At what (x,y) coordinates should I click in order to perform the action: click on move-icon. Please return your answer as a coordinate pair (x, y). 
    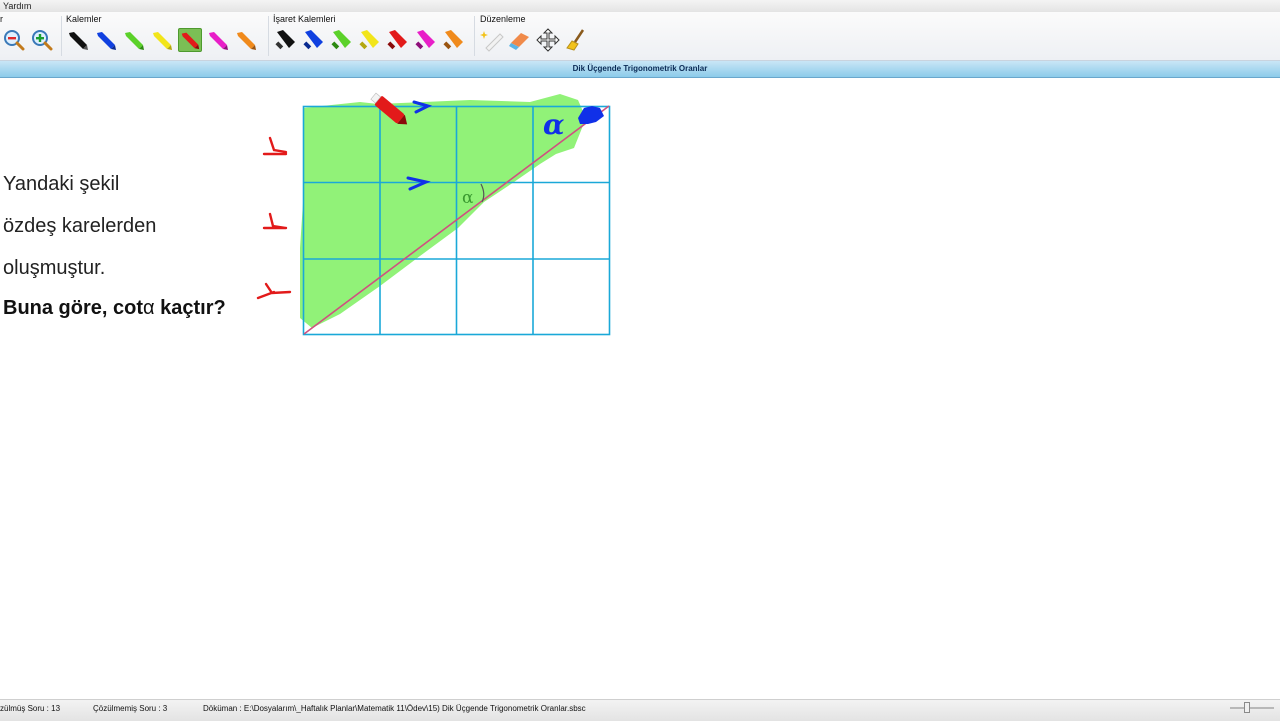
    Looking at the image, I should click on (548, 40).